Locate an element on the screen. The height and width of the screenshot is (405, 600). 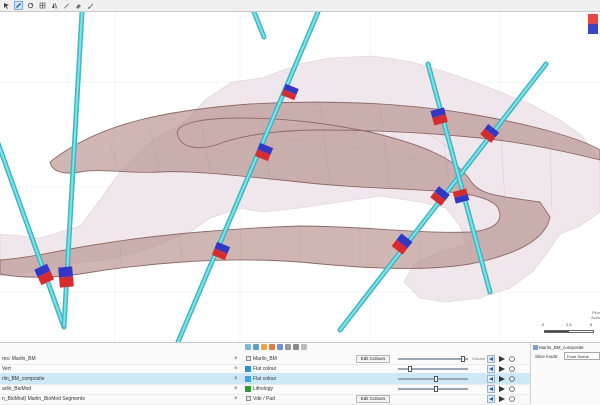
layer-colour-mode: Vdir / Pad is located at coordinates (264, 399).